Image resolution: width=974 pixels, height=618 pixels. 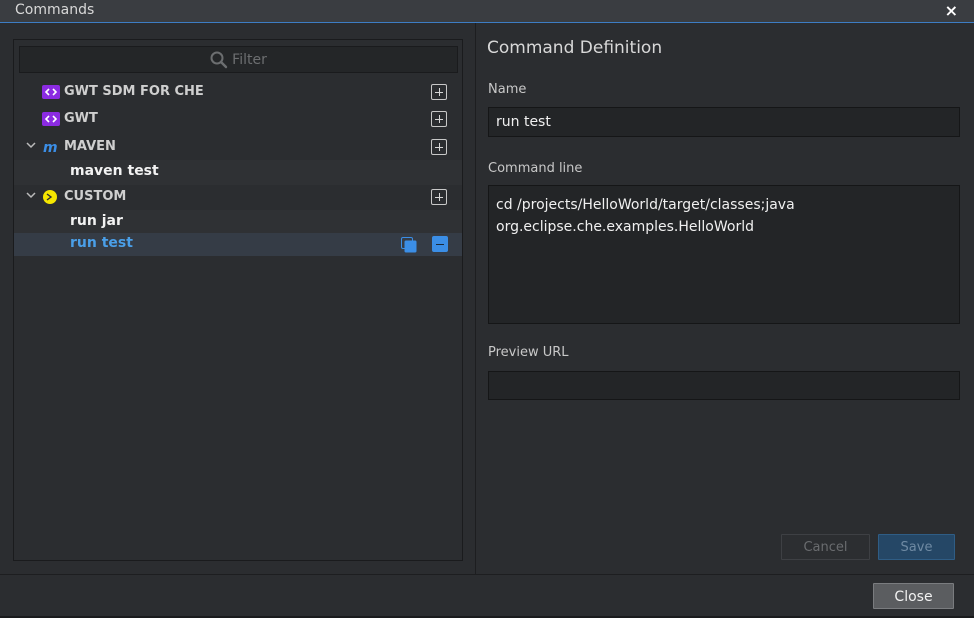 What do you see at coordinates (487, 11) in the screenshot?
I see `title-bar: Commands ×` at bounding box center [487, 11].